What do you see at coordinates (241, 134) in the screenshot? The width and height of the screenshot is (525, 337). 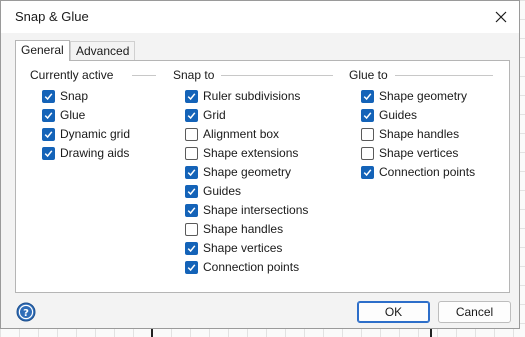 I see `checkbox-label: Alignment box` at bounding box center [241, 134].